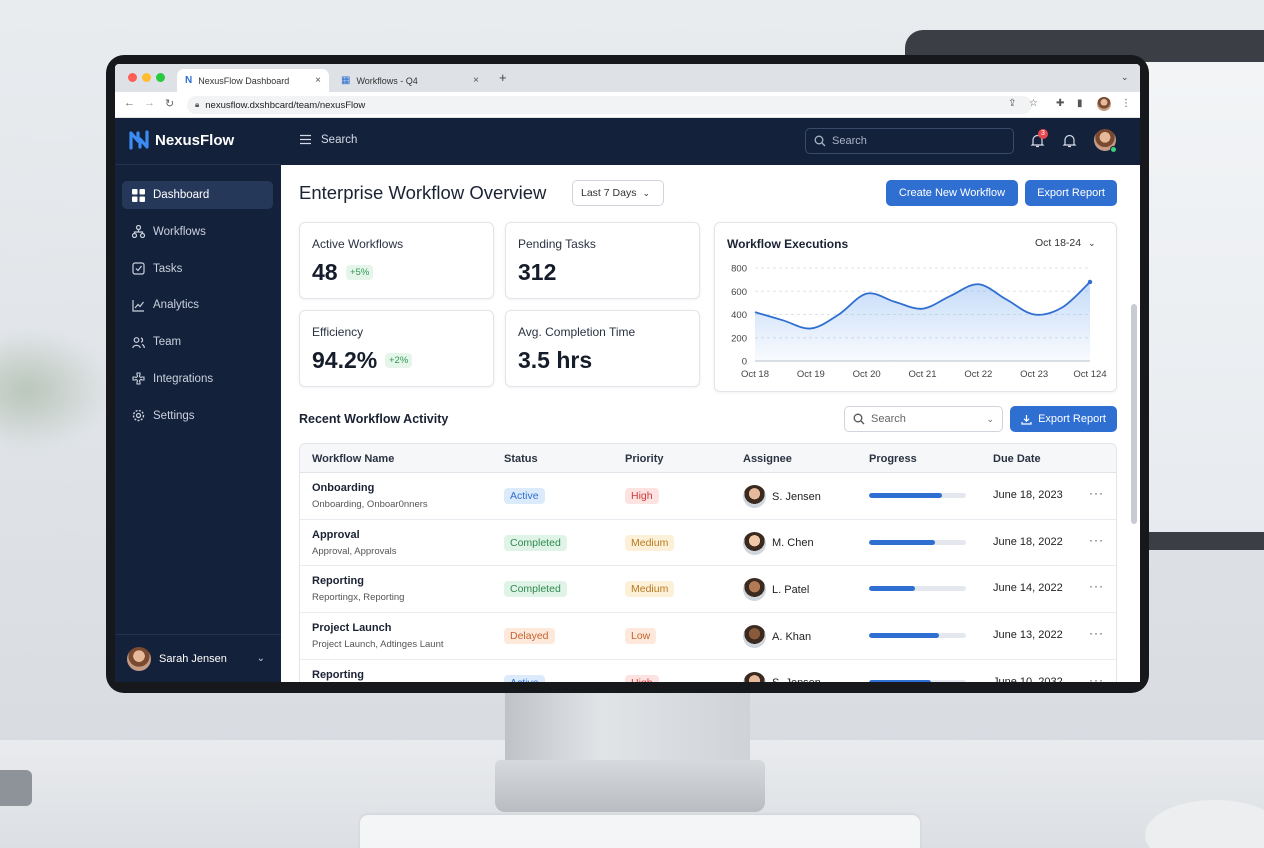 The height and width of the screenshot is (848, 1264). Describe the element at coordinates (285, 105) in the screenshot. I see `url-text: nexusflow.dxshbcard/team/nexusFlow` at that location.